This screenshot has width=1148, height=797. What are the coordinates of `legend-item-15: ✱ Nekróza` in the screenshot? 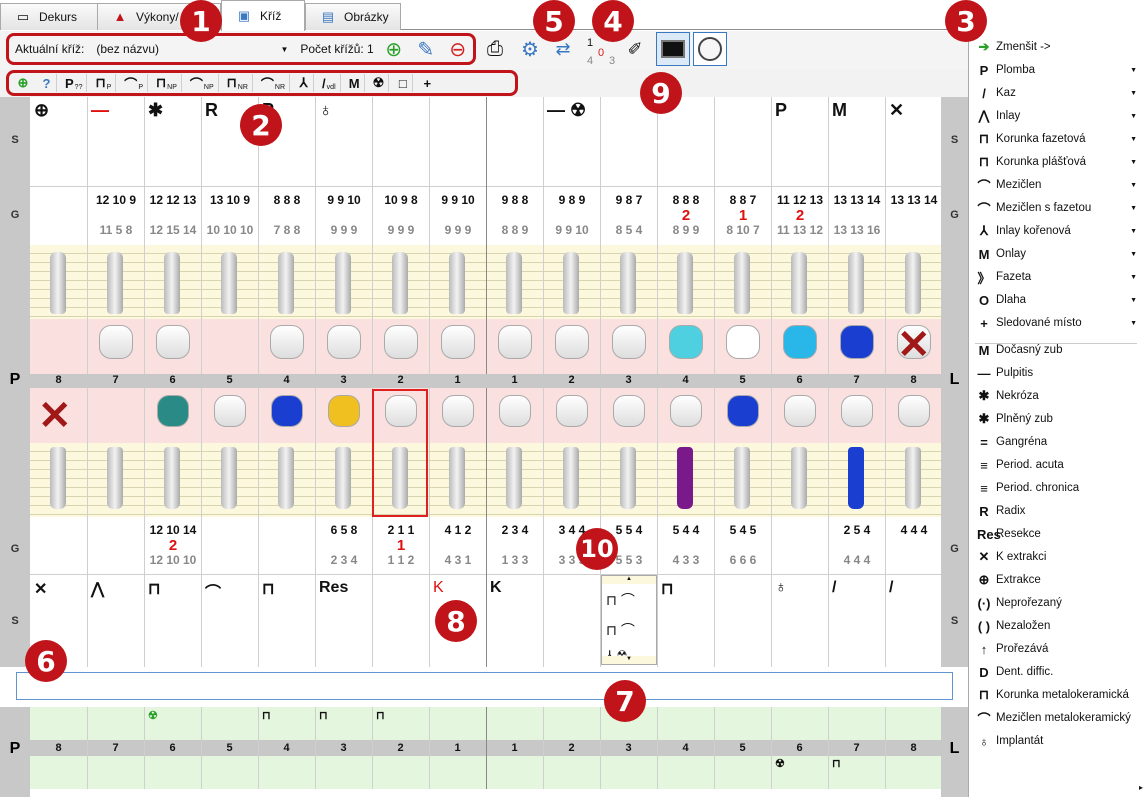 It's located at (1057, 396).